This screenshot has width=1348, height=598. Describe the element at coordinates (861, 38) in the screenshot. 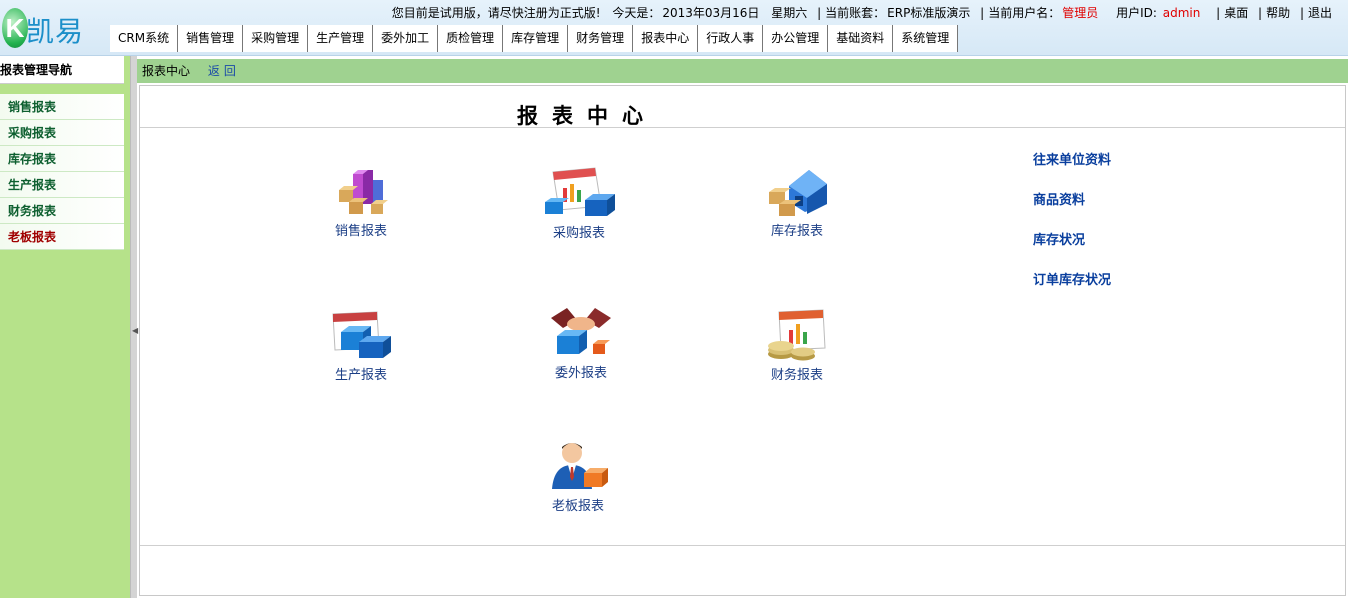

I see `nav-basic-data: 基础资料` at that location.